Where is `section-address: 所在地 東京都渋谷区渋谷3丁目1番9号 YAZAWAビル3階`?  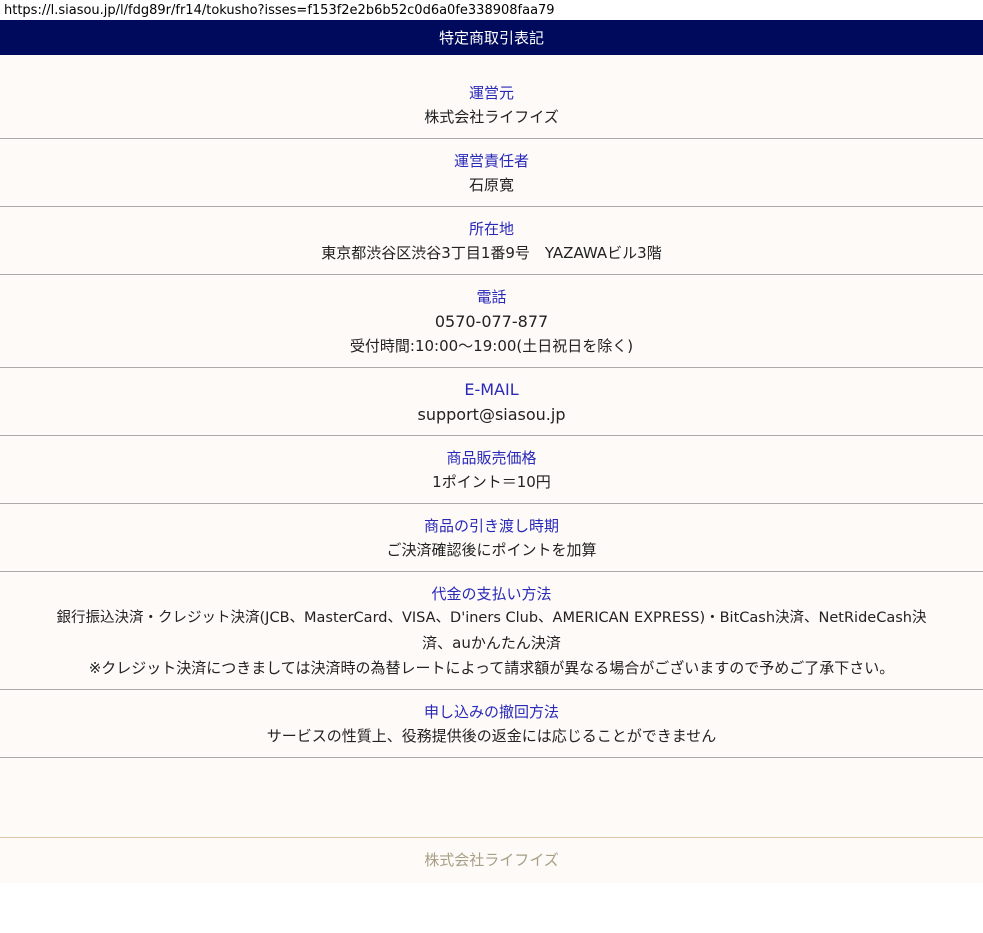
section-address: 所在地 東京都渋谷区渋谷3丁目1番9号 YAZAWAビル3階 is located at coordinates (491, 241).